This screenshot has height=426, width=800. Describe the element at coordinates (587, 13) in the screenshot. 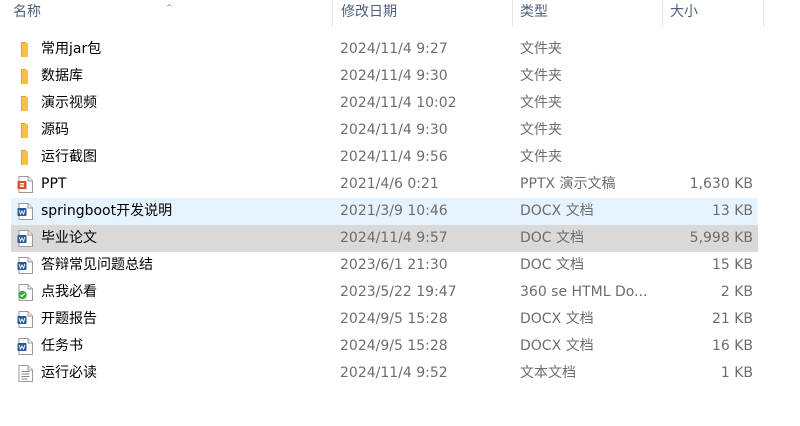

I see `column-header-type: 类型` at that location.